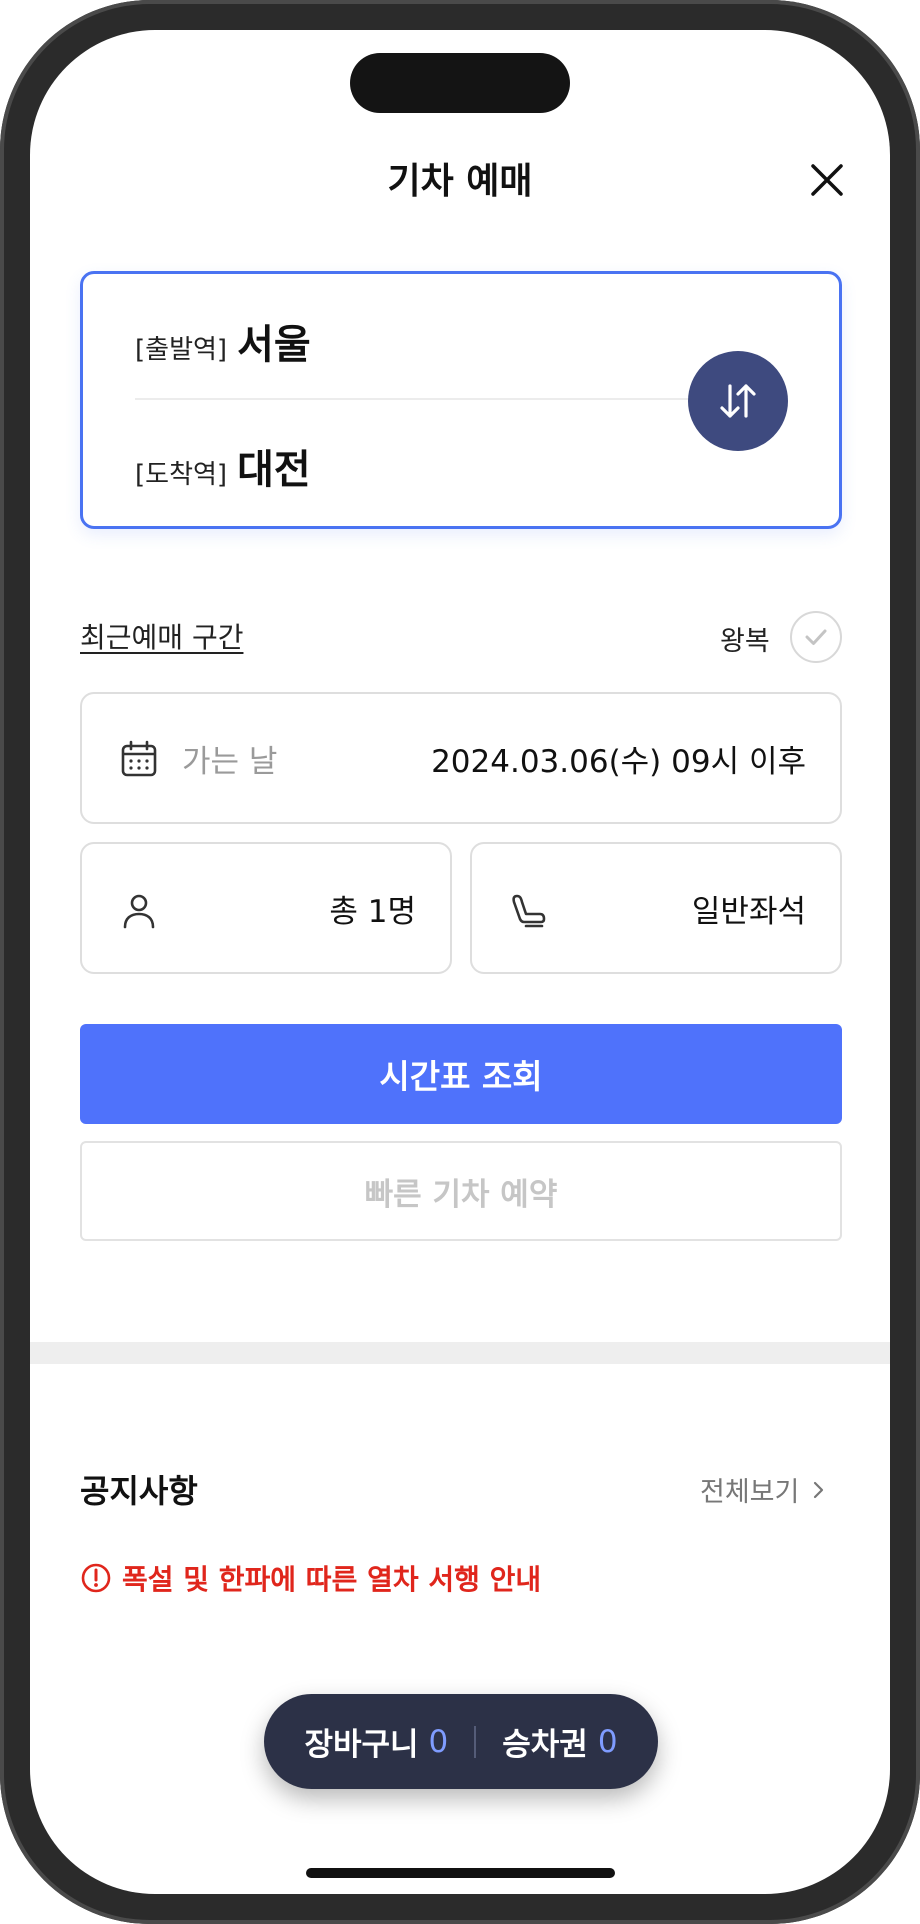 This screenshot has width=920, height=1924. I want to click on ticket-count: 0, so click(607, 1741).